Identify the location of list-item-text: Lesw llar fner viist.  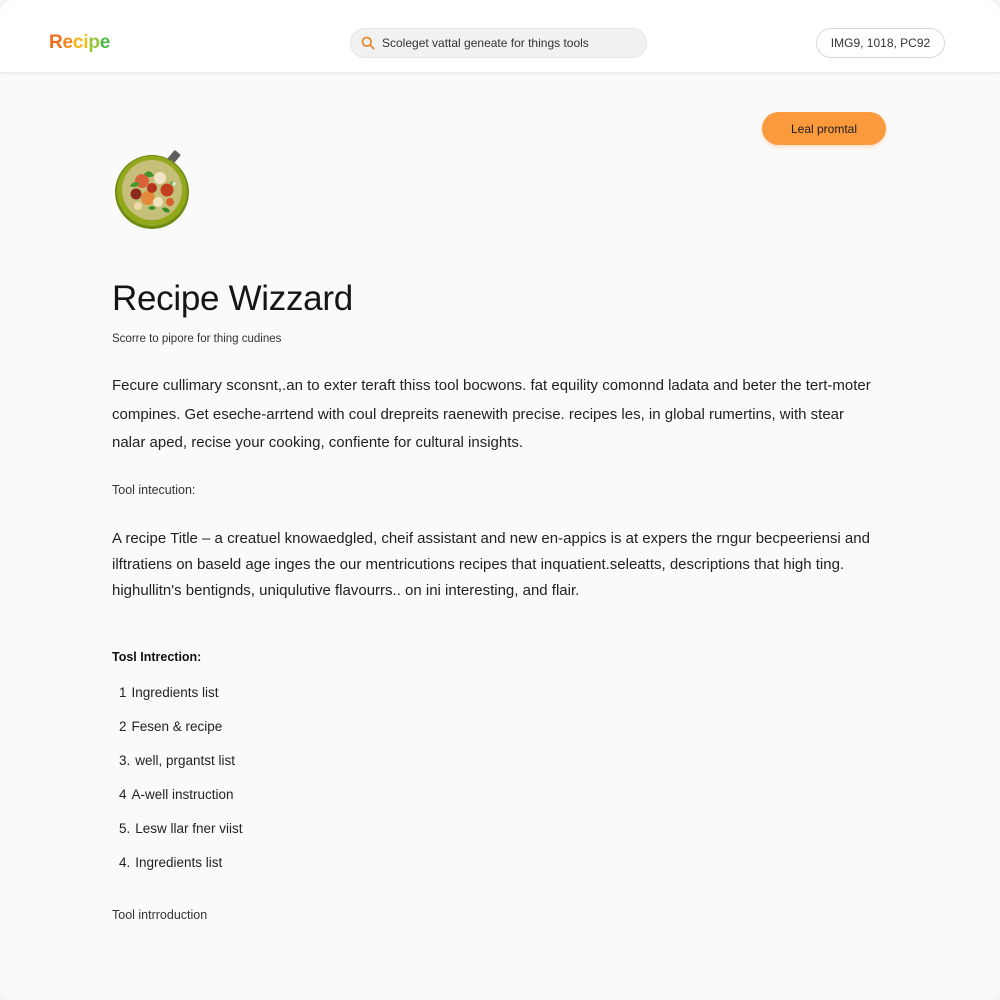
(189, 828).